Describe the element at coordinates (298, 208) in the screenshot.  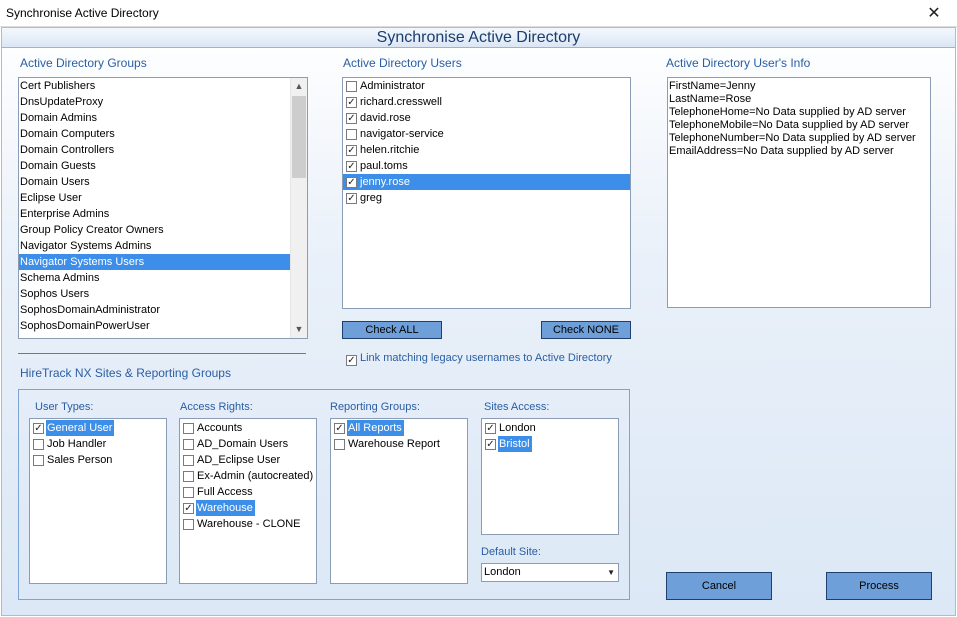
I see `groups-scrollbar: ▲ ▼` at that location.